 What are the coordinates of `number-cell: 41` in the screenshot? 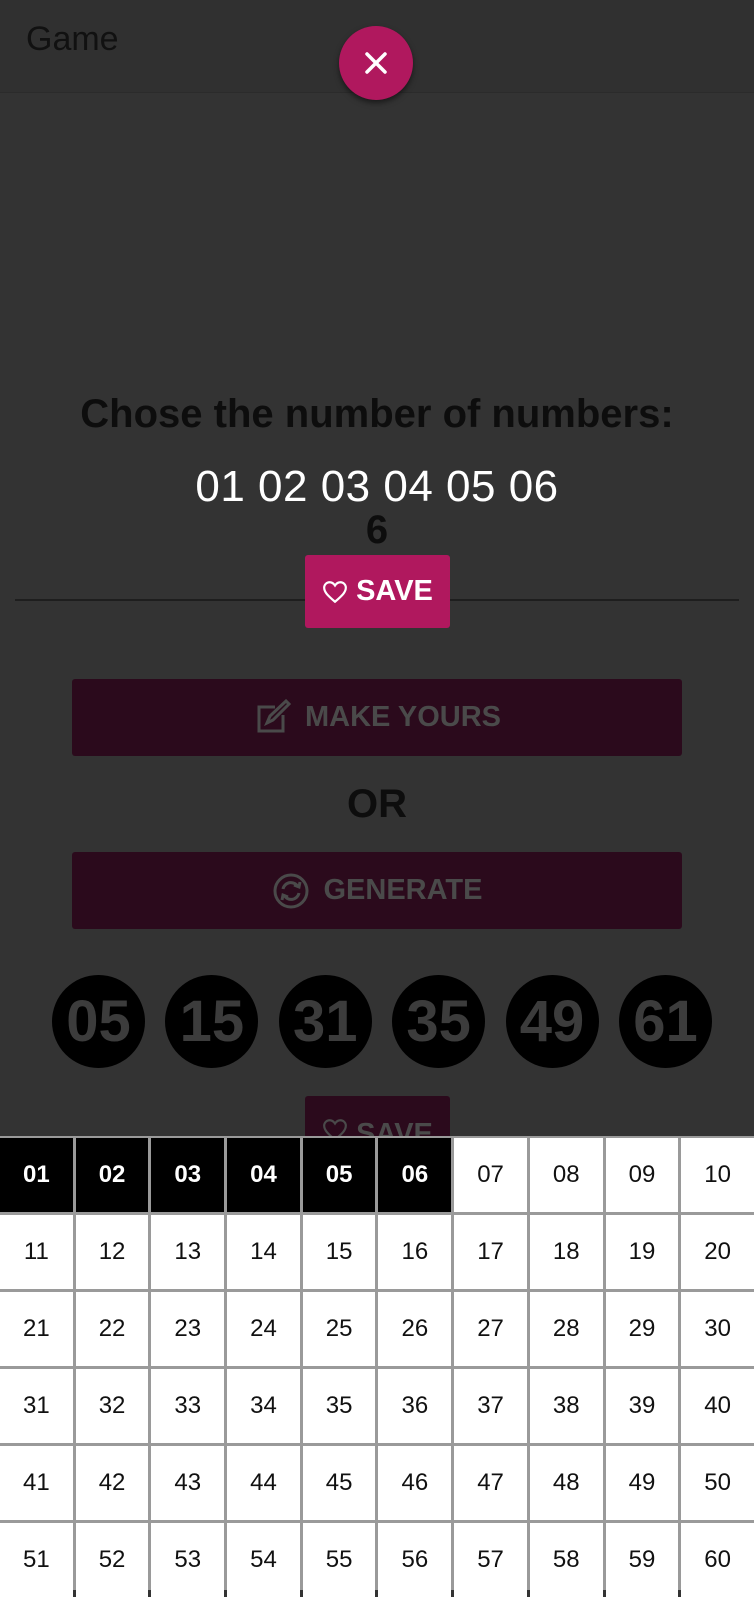 It's located at (36, 1483).